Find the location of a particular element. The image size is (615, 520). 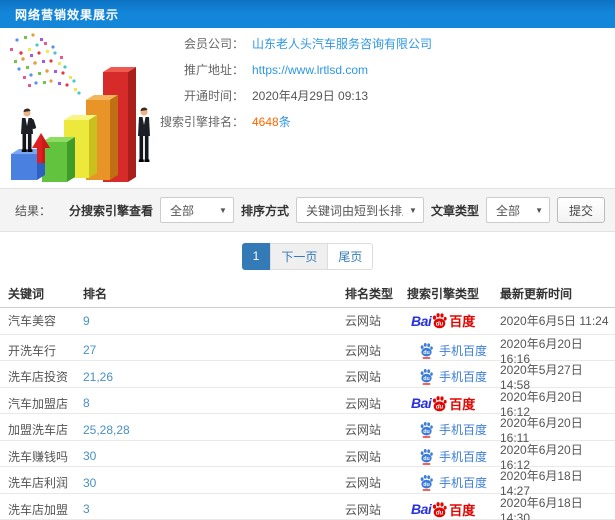

table-row: 汽车加盟店 8 云网站 Bai du 百度 2020年6月20日 16:12 is located at coordinates (307, 403).